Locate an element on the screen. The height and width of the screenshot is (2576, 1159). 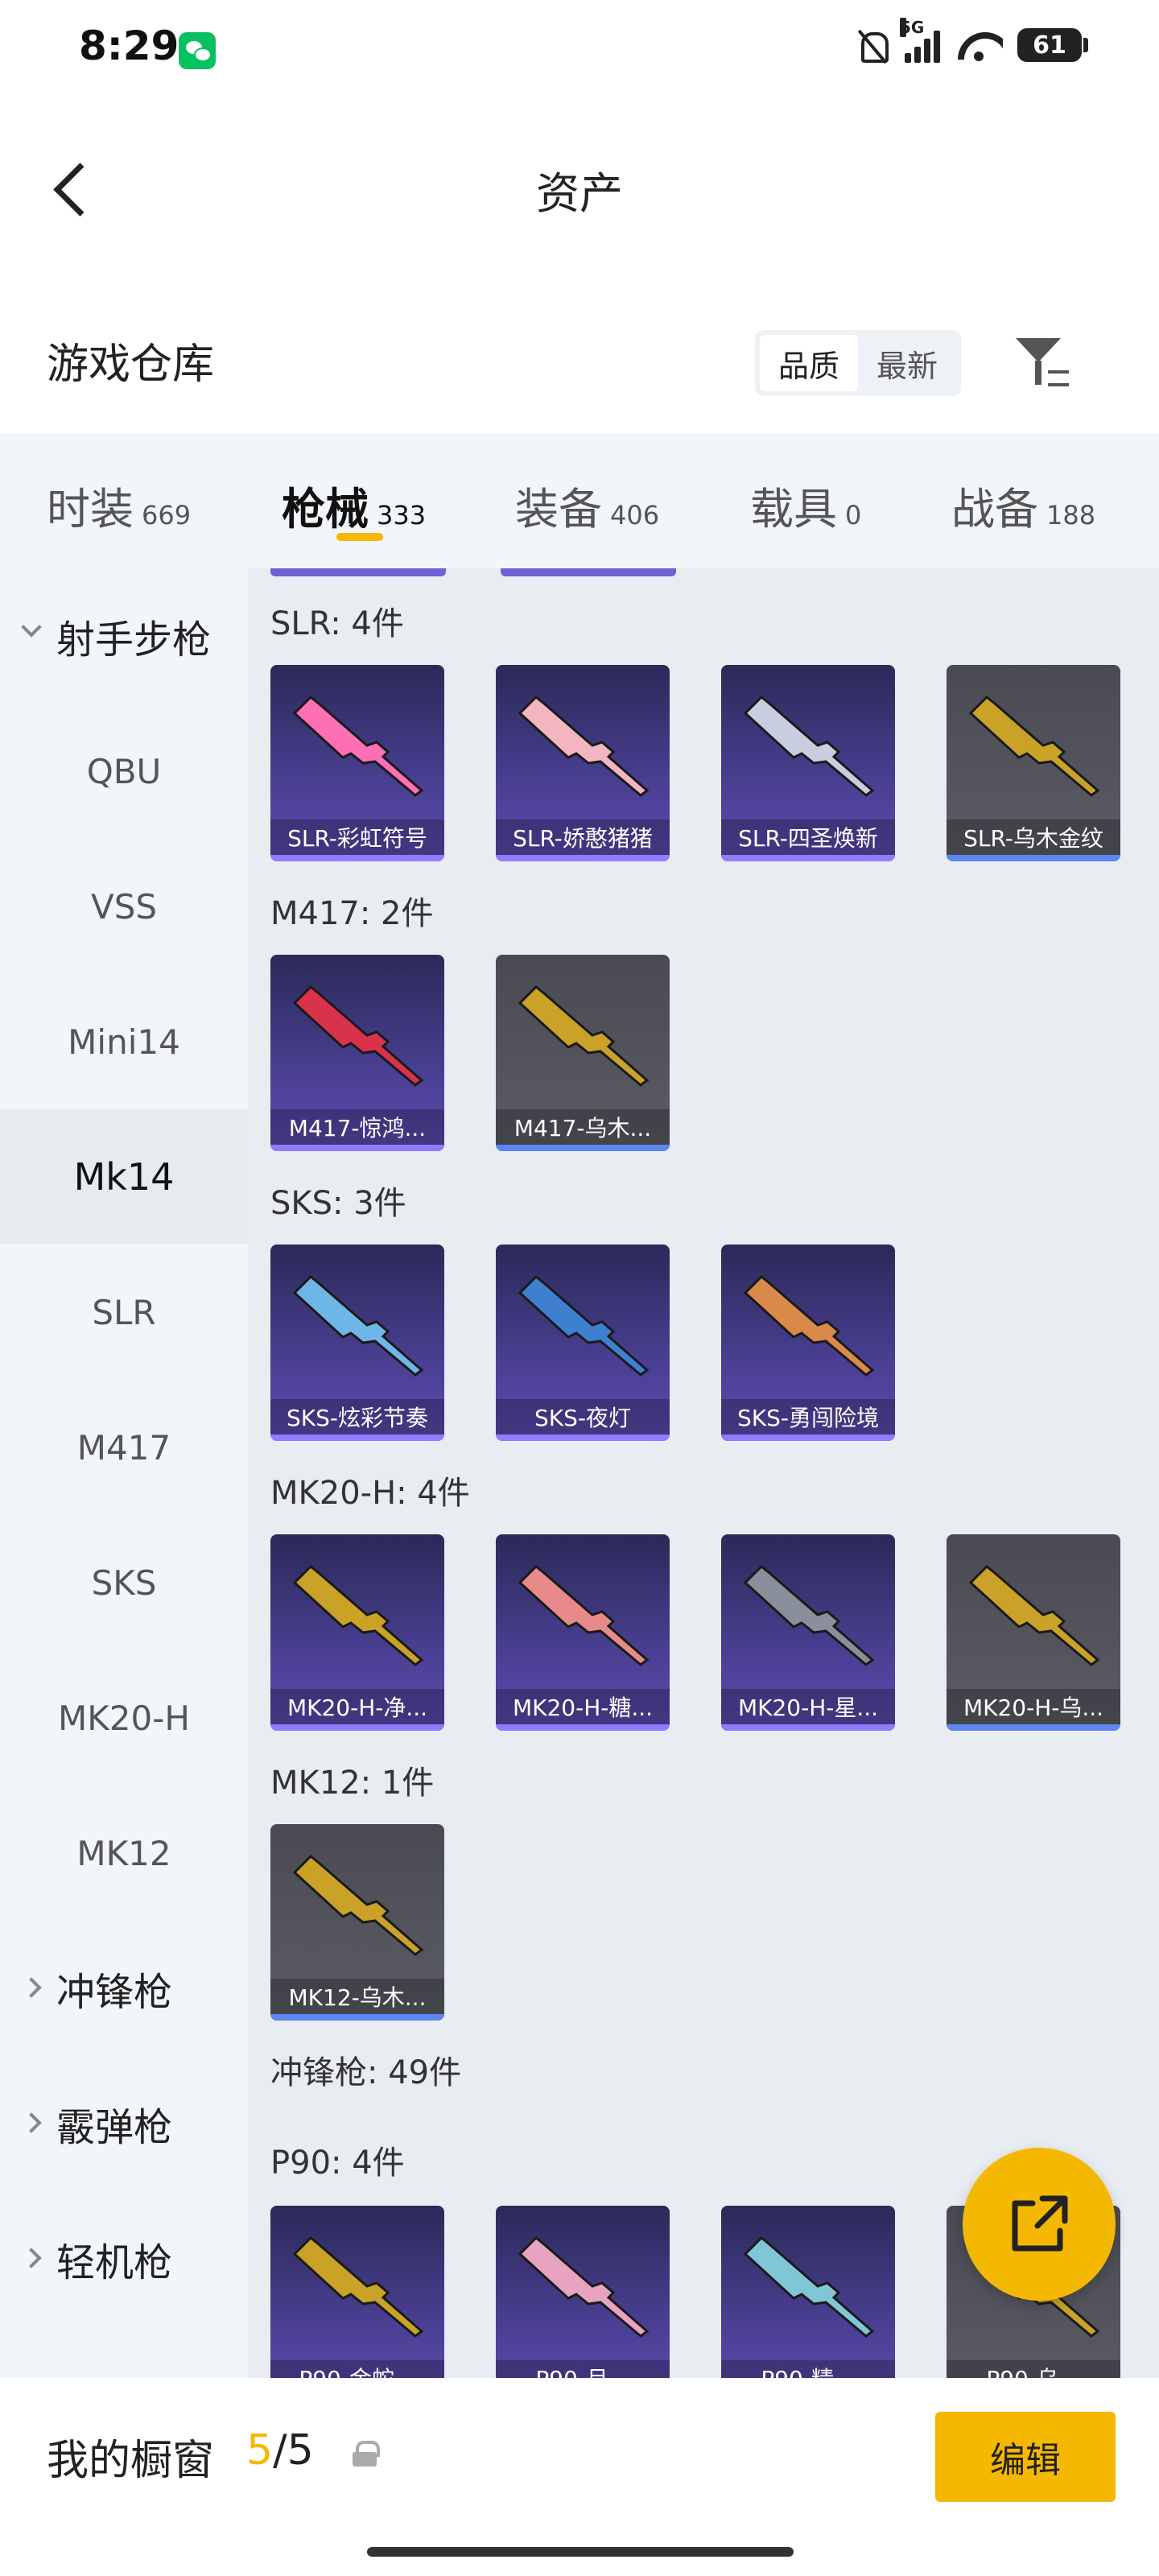
chevron-down-icon is located at coordinates (31, 627).